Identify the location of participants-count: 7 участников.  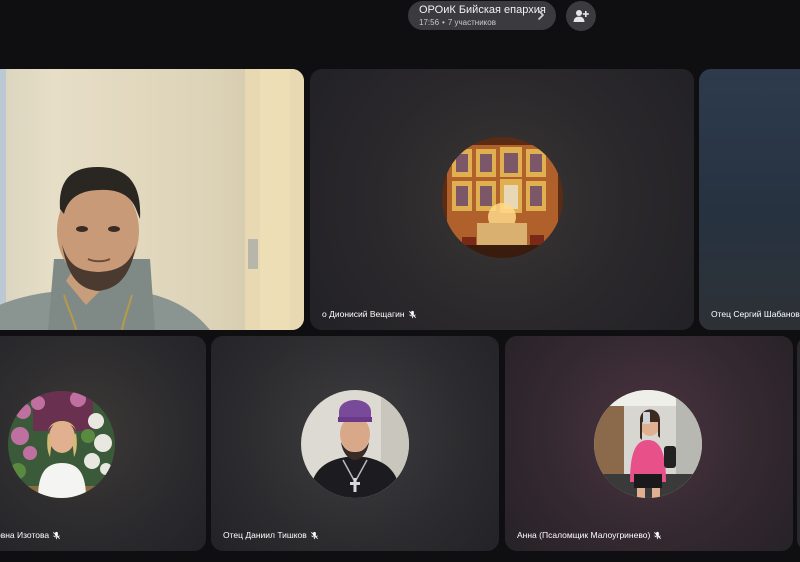
(471, 22).